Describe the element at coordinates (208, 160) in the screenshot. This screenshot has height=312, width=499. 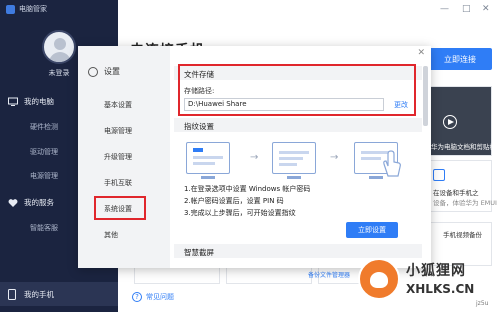
I see `step1-illustration` at that location.